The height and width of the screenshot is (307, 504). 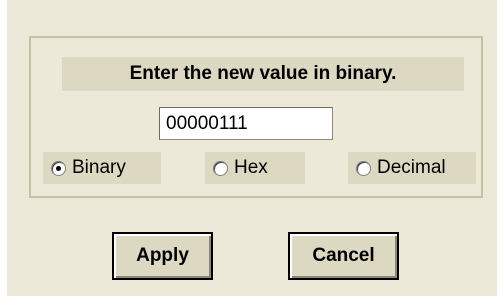 I want to click on radio-binary: Binary, so click(x=102, y=168).